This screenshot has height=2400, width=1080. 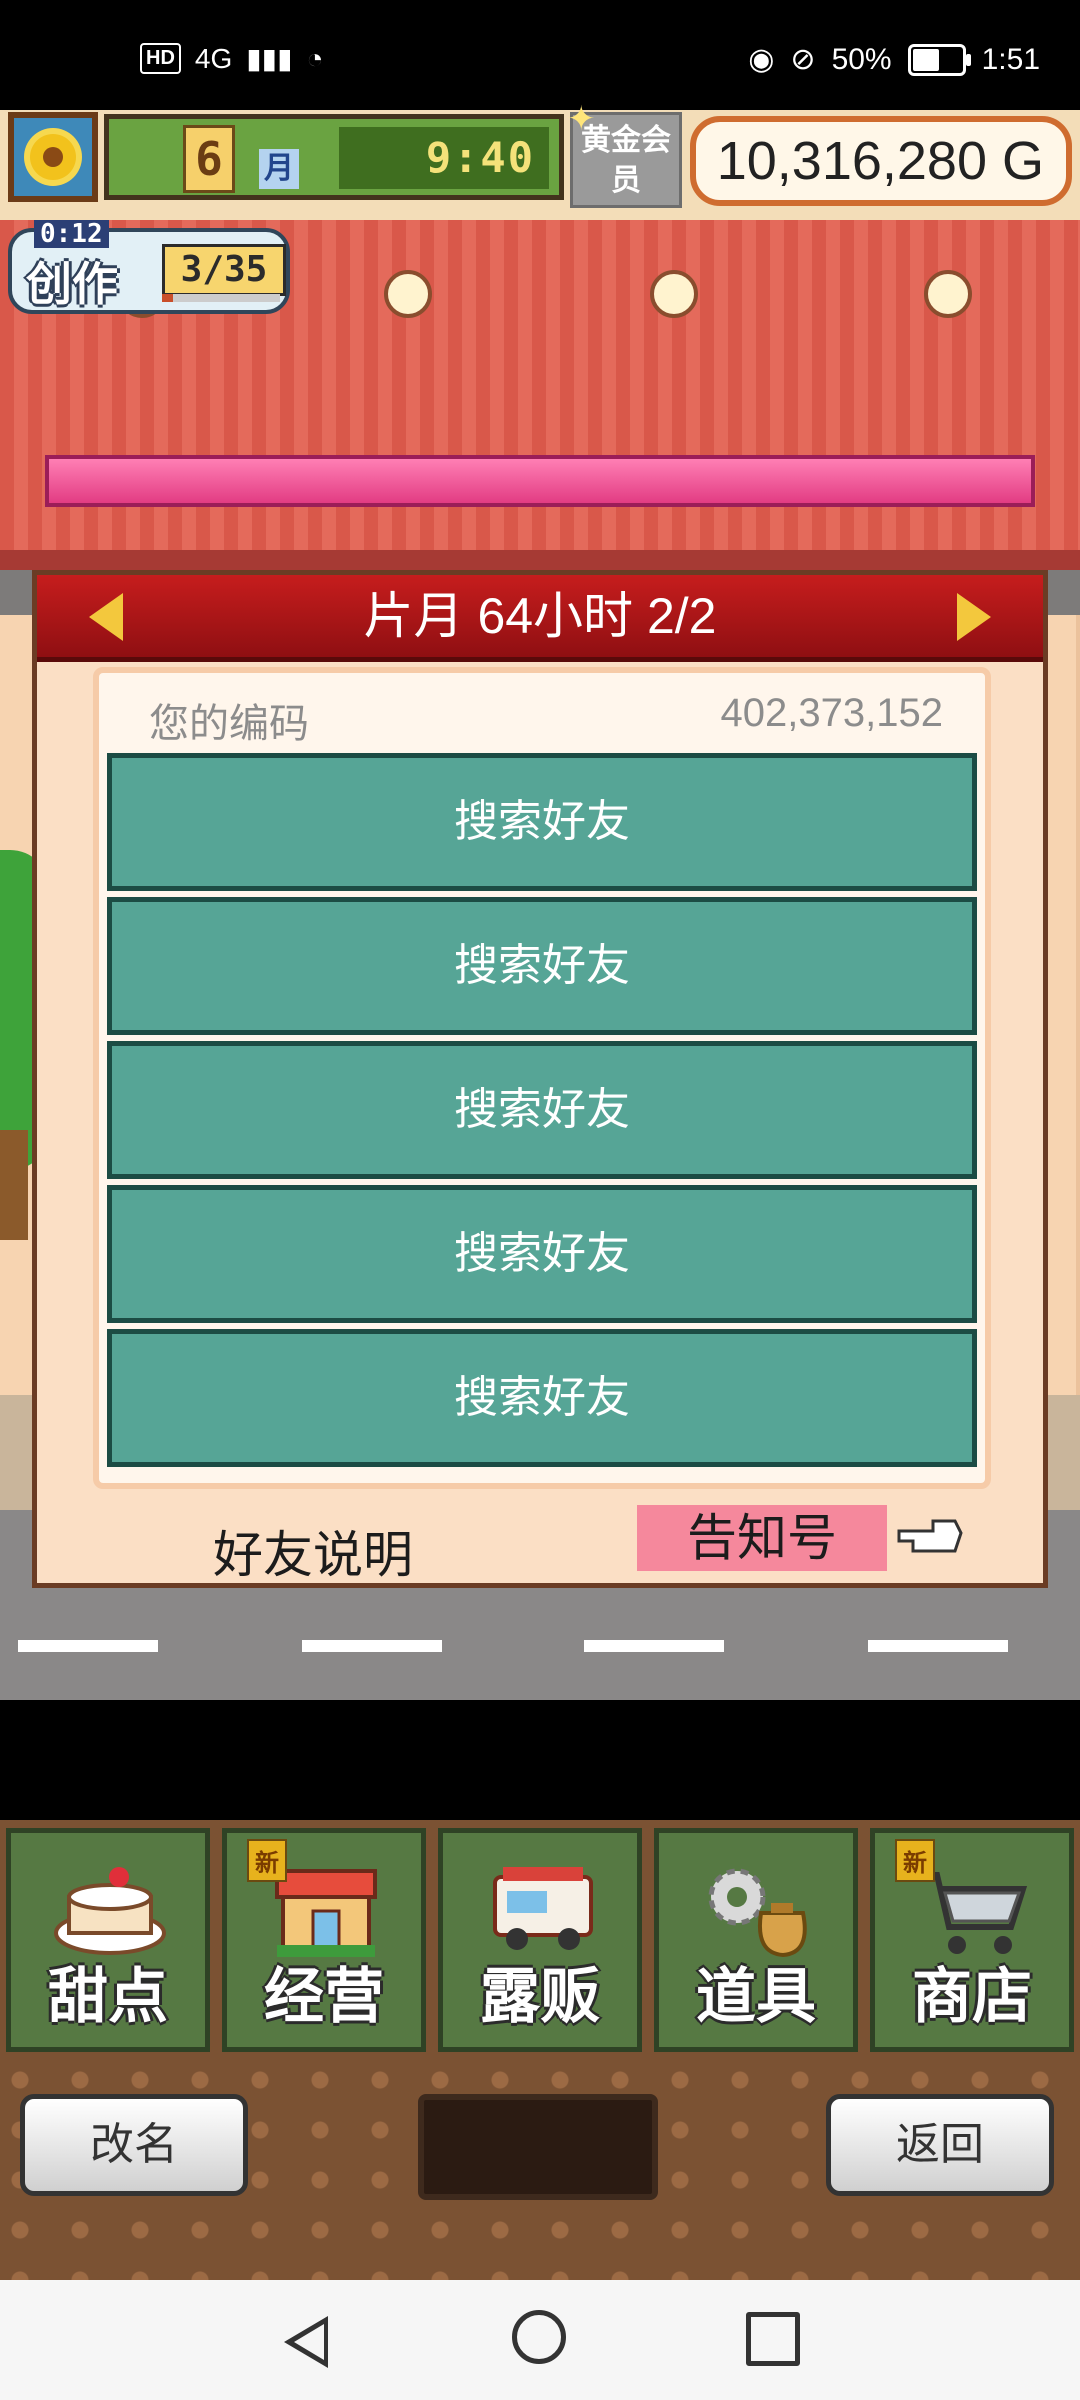 What do you see at coordinates (209, 159) in the screenshot?
I see `month-number: 6` at bounding box center [209, 159].